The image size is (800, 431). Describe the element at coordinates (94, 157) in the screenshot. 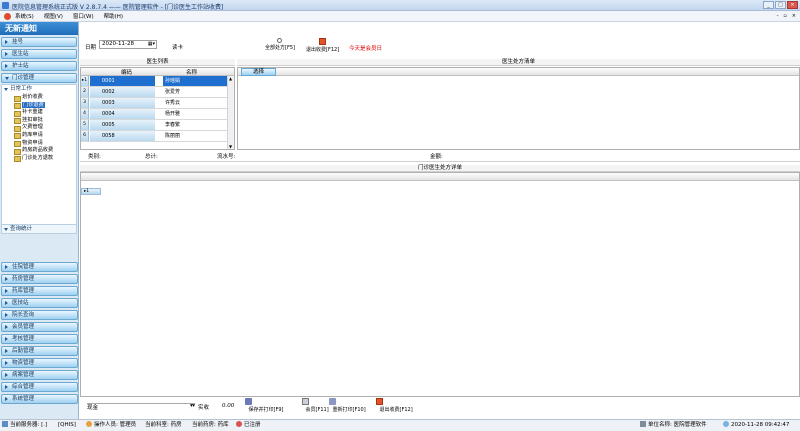

I see `category-label: 类别:` at that location.